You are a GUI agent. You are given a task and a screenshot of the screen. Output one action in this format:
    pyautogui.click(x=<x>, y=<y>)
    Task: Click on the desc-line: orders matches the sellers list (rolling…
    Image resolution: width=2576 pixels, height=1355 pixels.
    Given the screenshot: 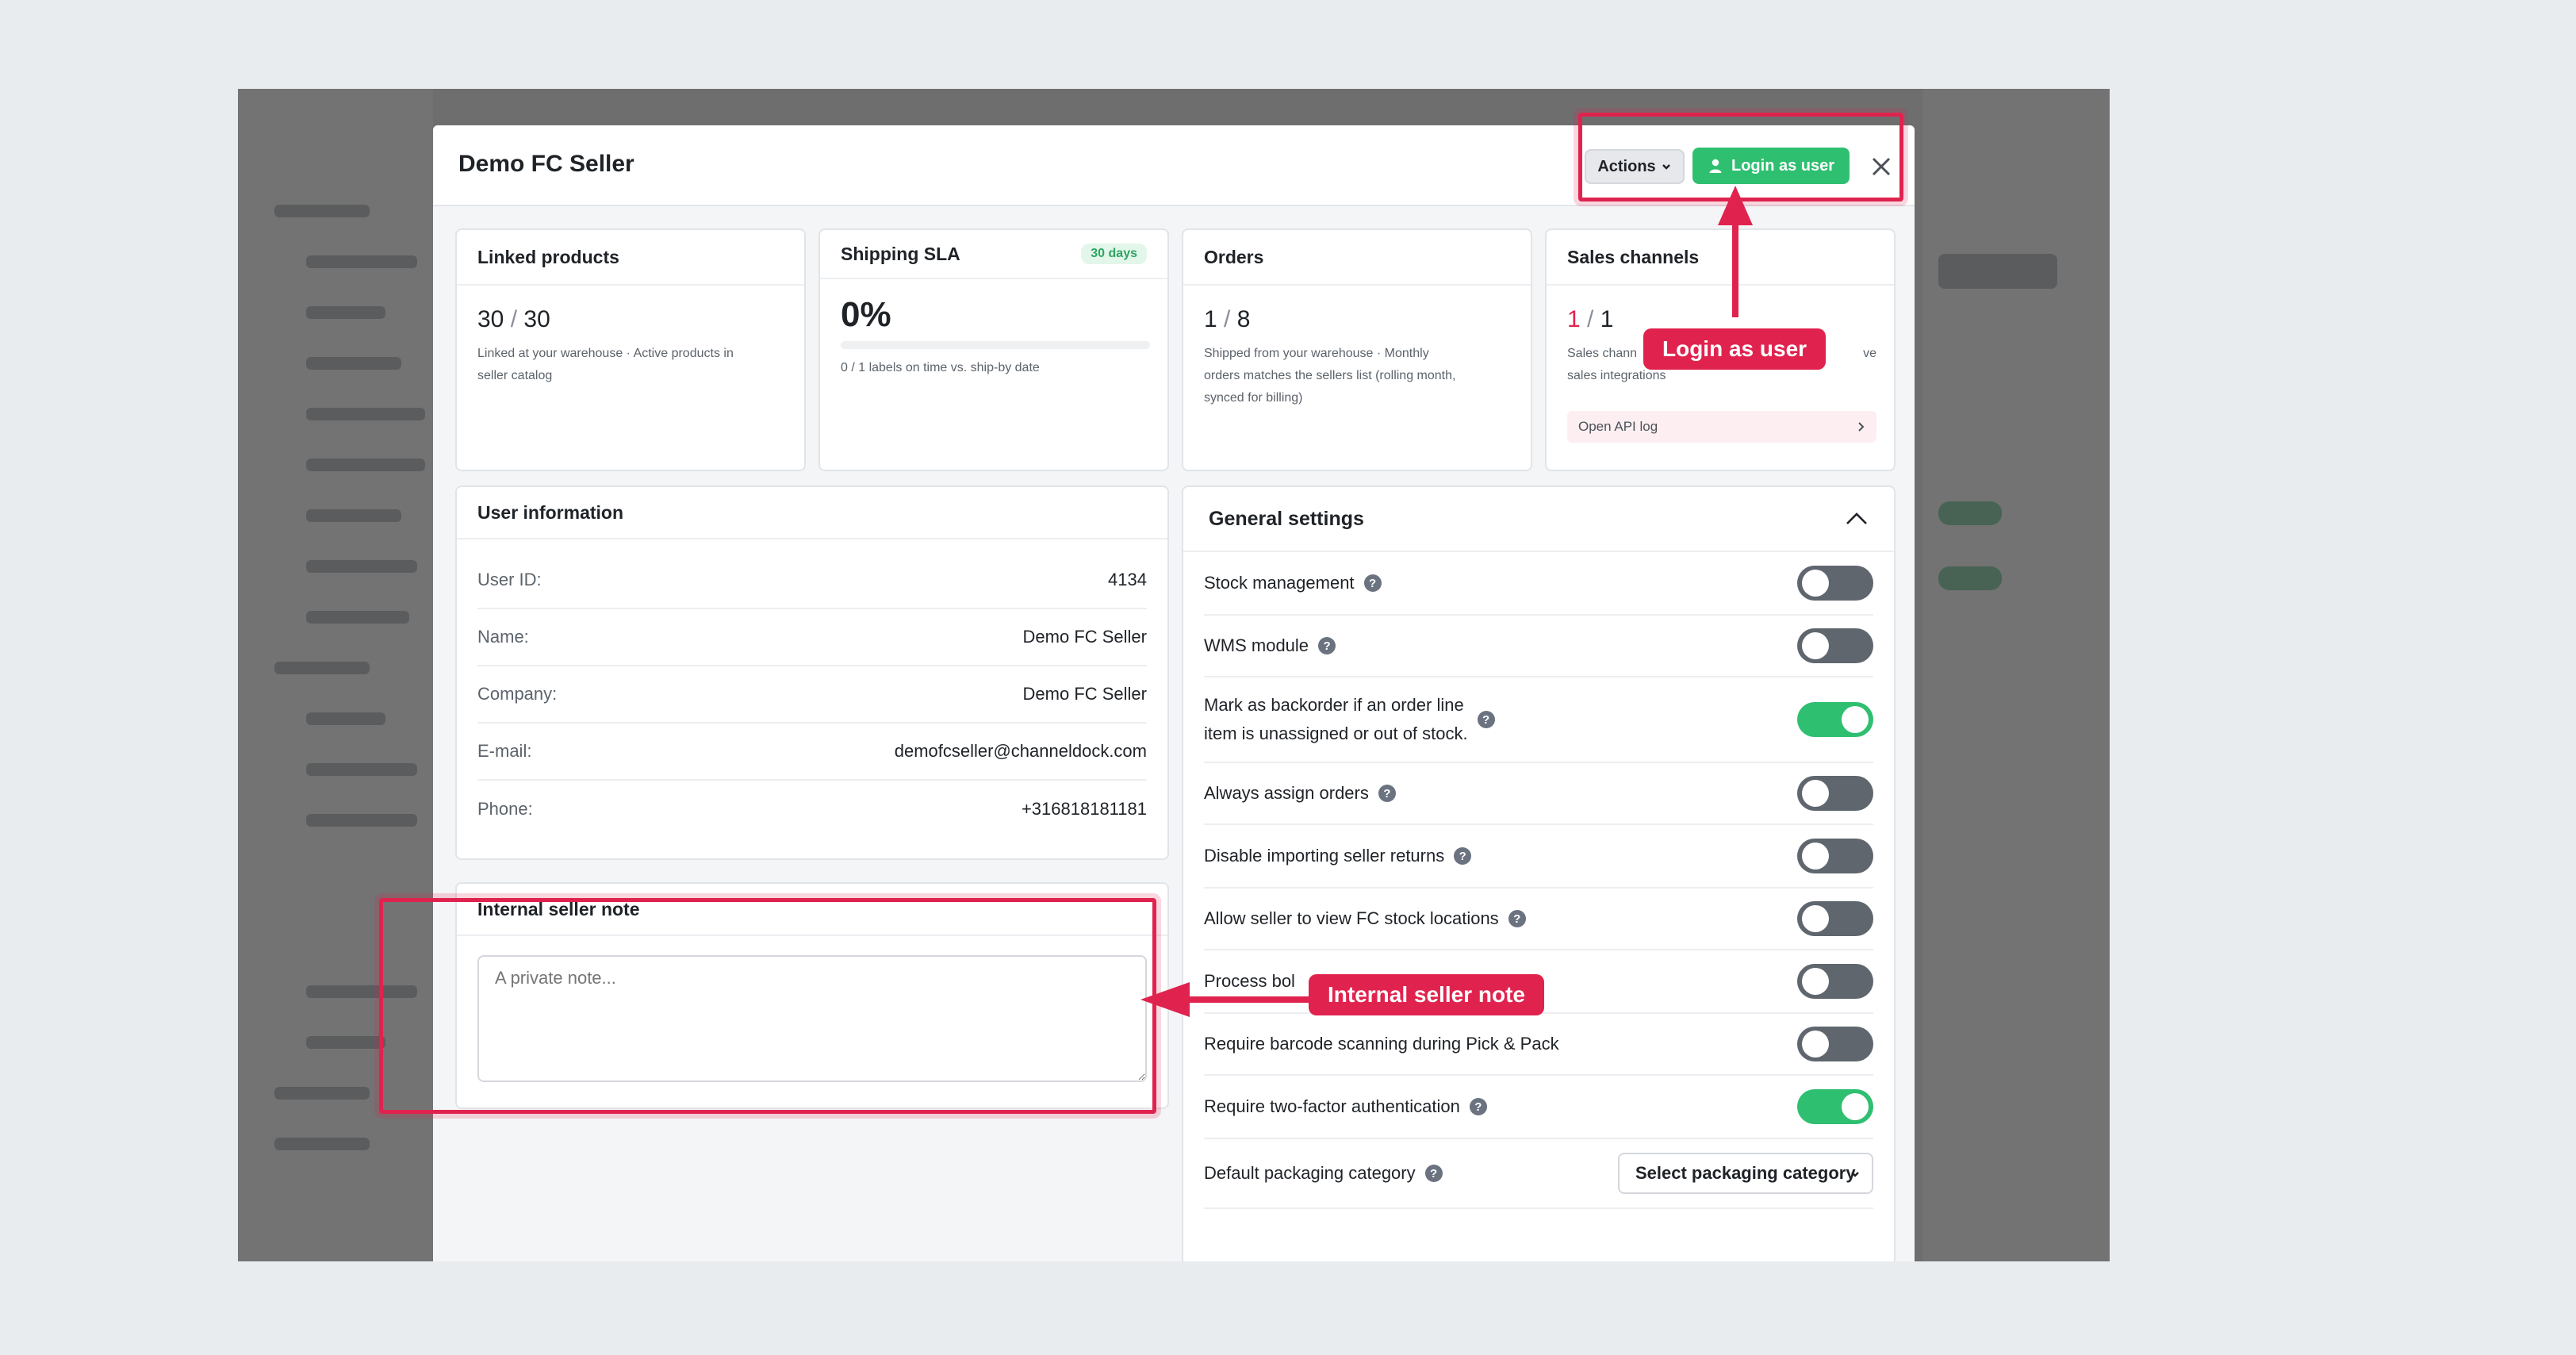 What is the action you would take?
    pyautogui.click(x=1330, y=375)
    